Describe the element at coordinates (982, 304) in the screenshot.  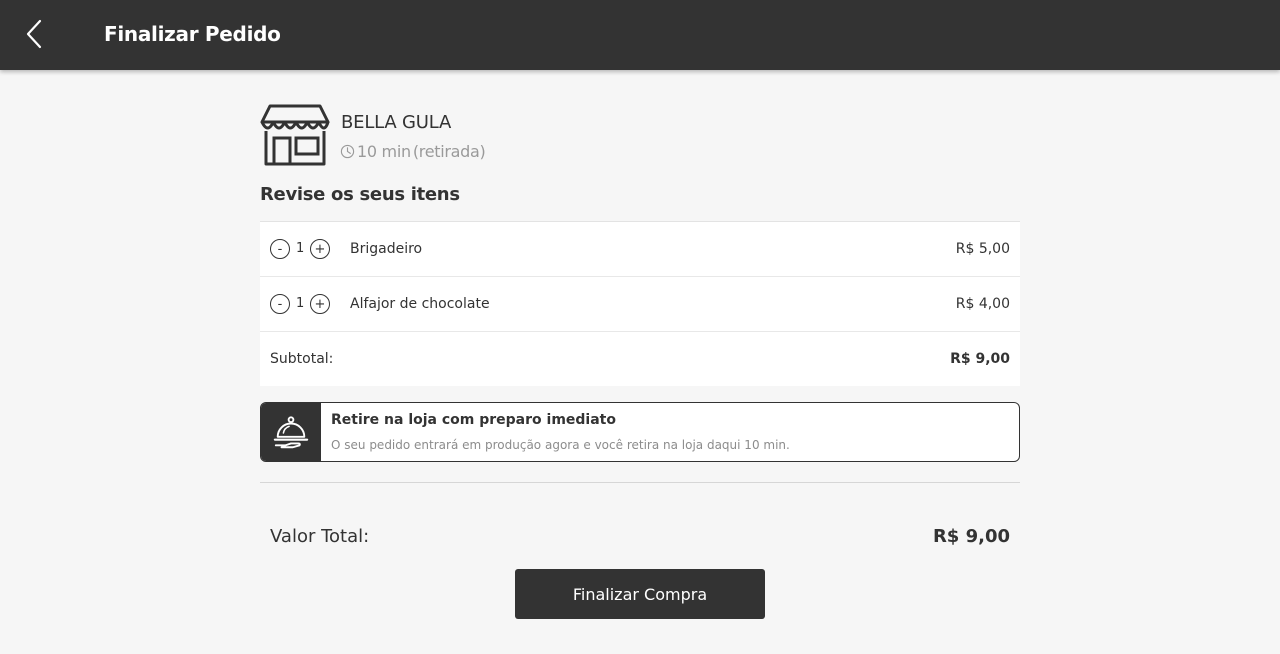
I see `item-price: R$ 4,00` at that location.